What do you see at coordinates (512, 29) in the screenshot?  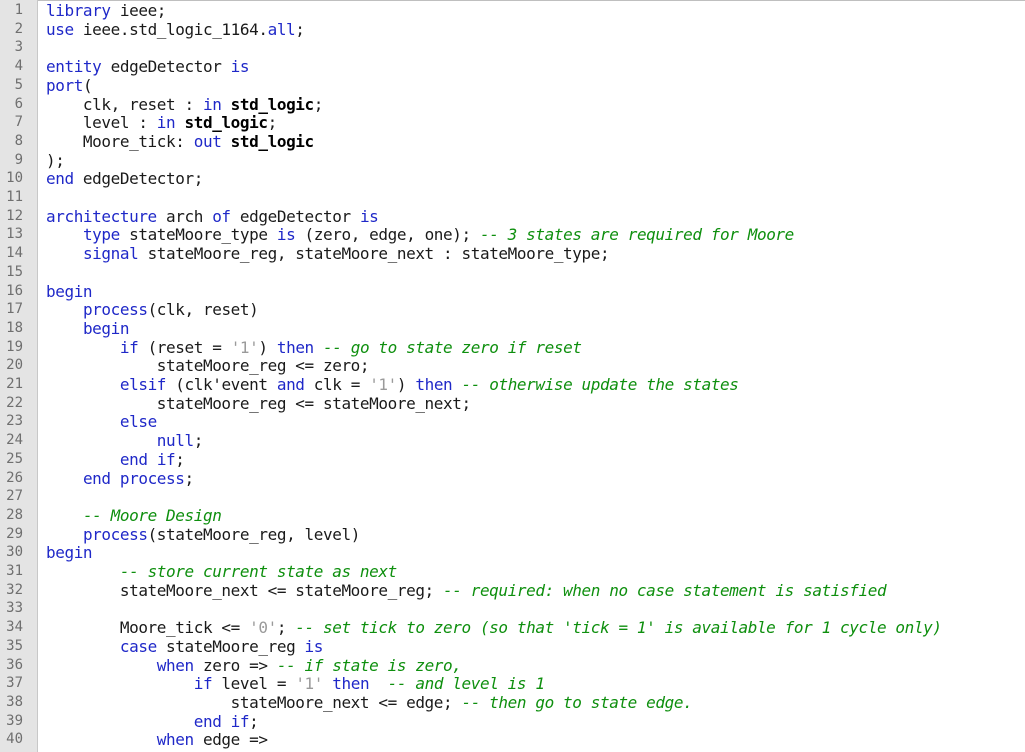 I see `code-line: 2 use ieee.std_logic_1164.all;` at bounding box center [512, 29].